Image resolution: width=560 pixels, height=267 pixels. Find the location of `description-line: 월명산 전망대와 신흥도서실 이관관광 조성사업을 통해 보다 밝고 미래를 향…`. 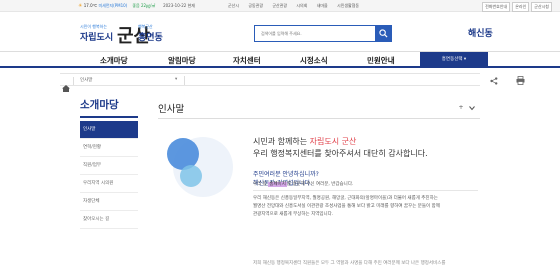

description-line: 월명산 전망대와 신흥도서실 이관관광 조성사업을 통해 보다 밝고 미래를 향… is located at coordinates (346, 206).